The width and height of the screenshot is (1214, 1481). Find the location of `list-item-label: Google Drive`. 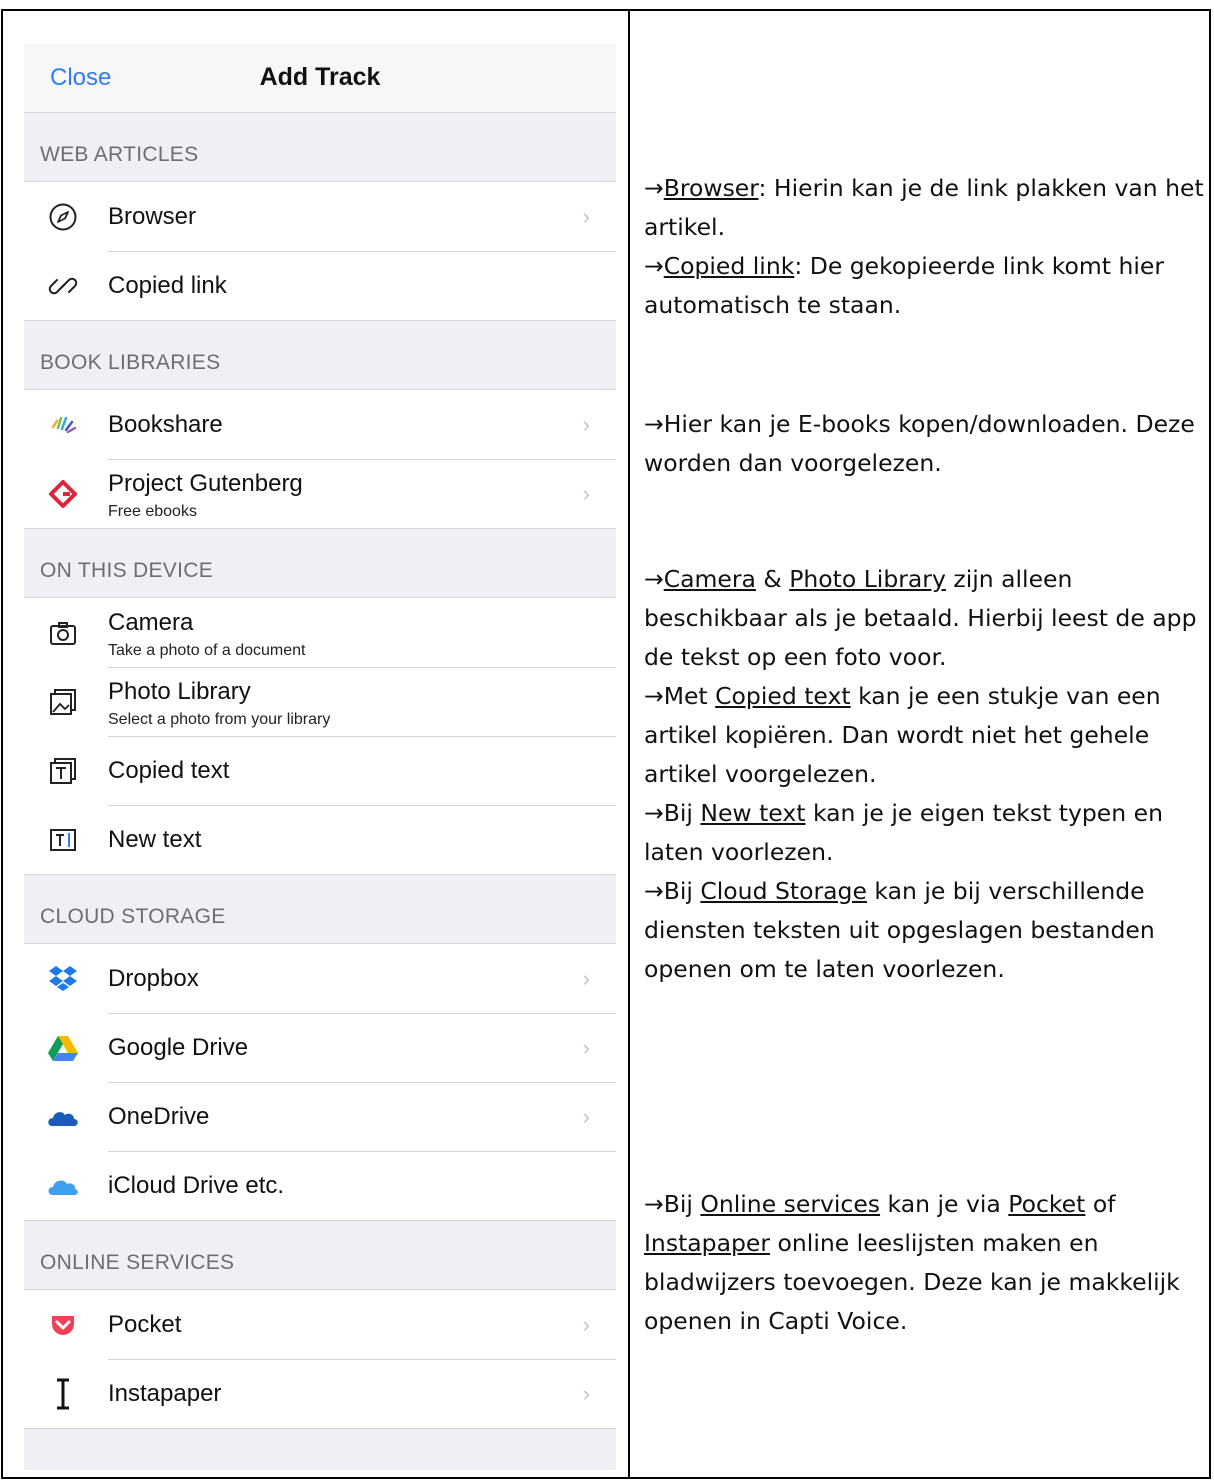

list-item-label: Google Drive is located at coordinates (178, 1047).